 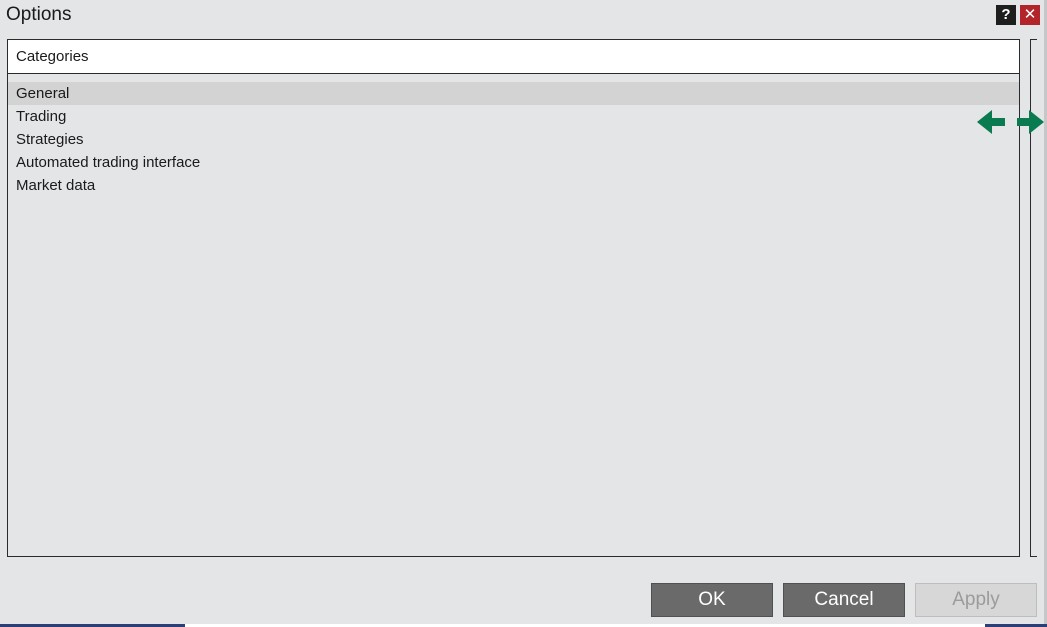 What do you see at coordinates (108, 162) in the screenshot?
I see `category-item-label: Automated trading interface` at bounding box center [108, 162].